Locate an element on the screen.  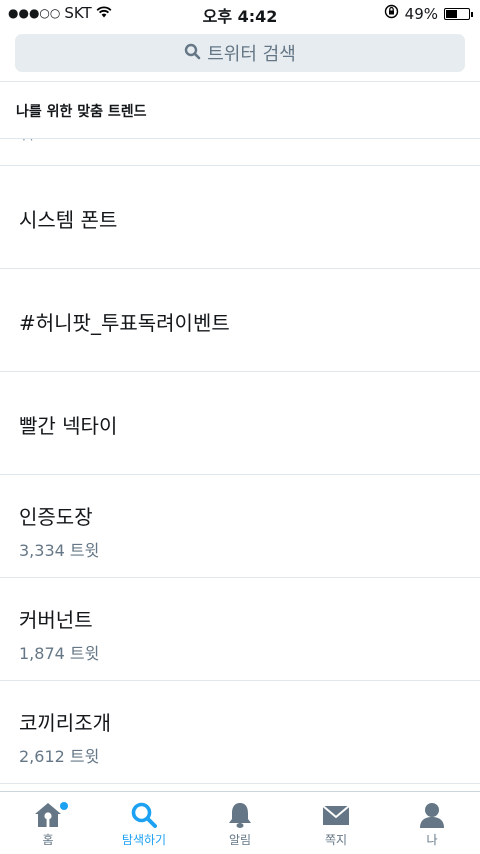
battery-fill is located at coordinates (451, 13).